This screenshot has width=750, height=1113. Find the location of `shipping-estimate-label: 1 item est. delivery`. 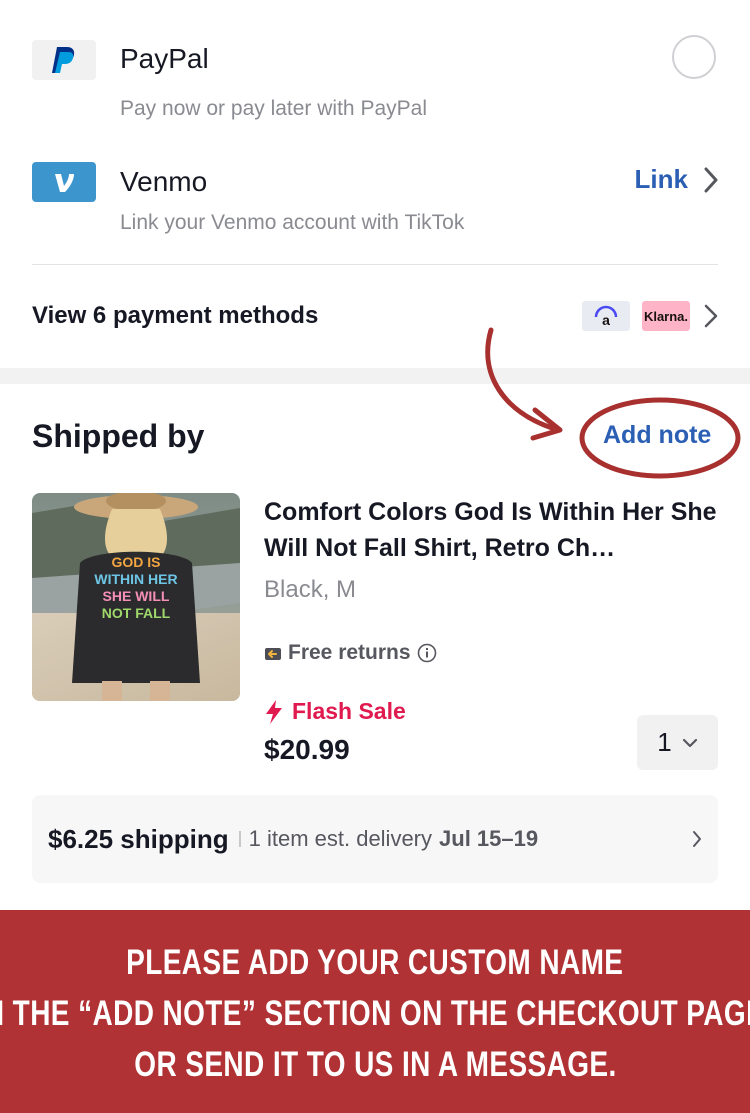

shipping-estimate-label: 1 item est. delivery is located at coordinates (340, 838).